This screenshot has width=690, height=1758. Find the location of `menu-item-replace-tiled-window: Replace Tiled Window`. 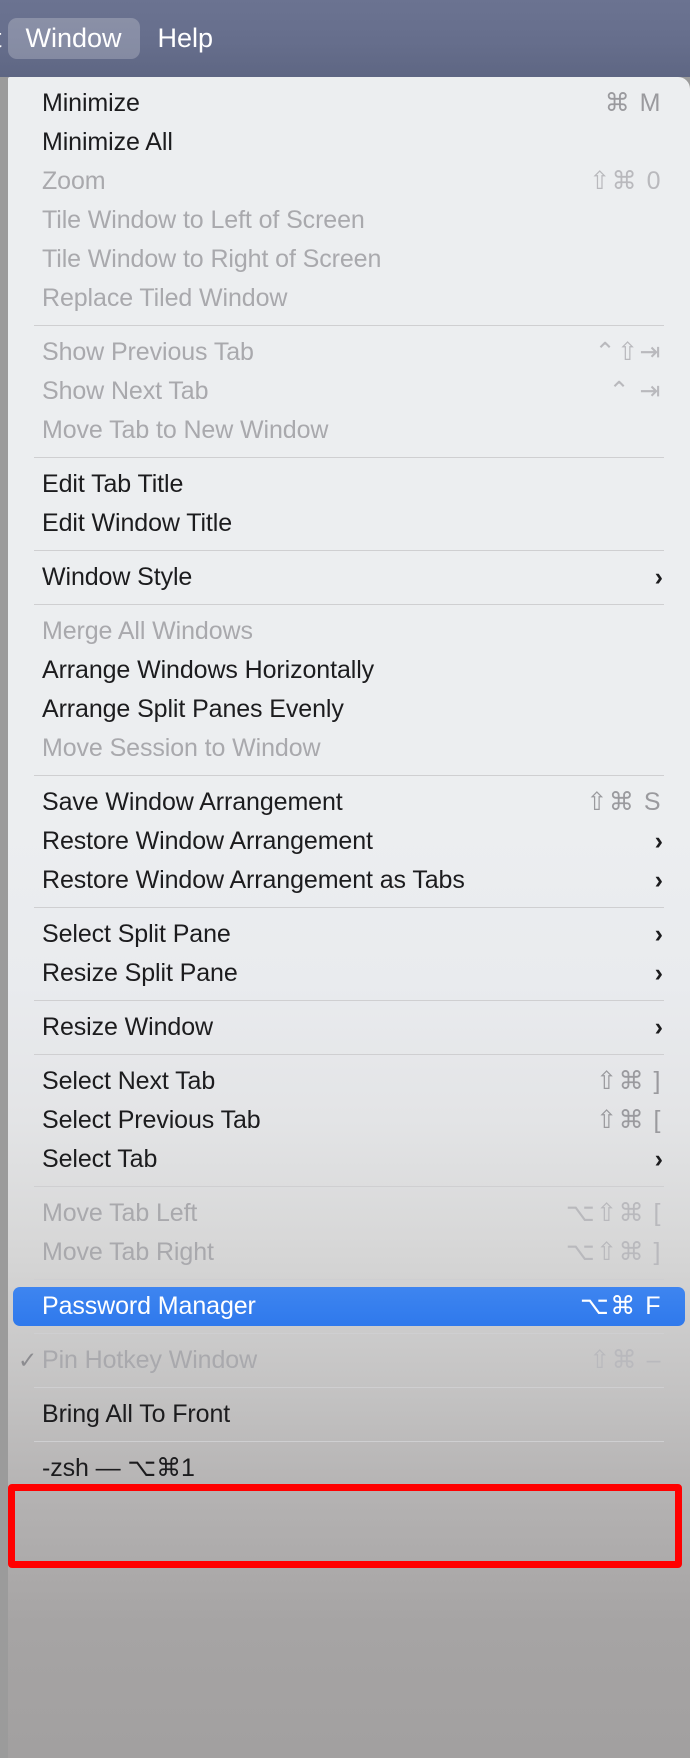

menu-item-replace-tiled-window: Replace Tiled Window is located at coordinates (349, 298).